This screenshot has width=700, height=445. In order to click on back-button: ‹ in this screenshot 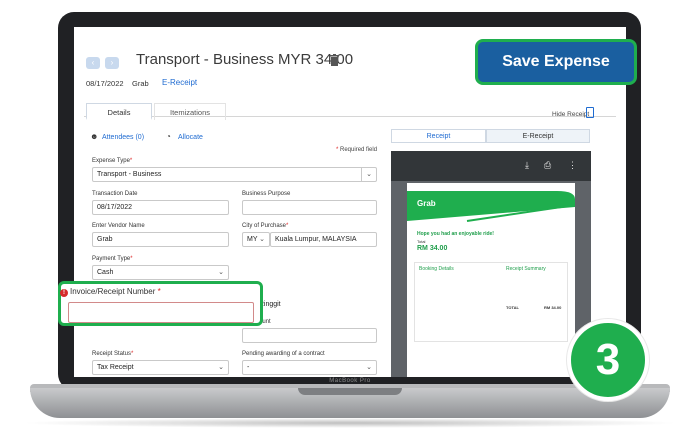, I will do `click(93, 63)`.